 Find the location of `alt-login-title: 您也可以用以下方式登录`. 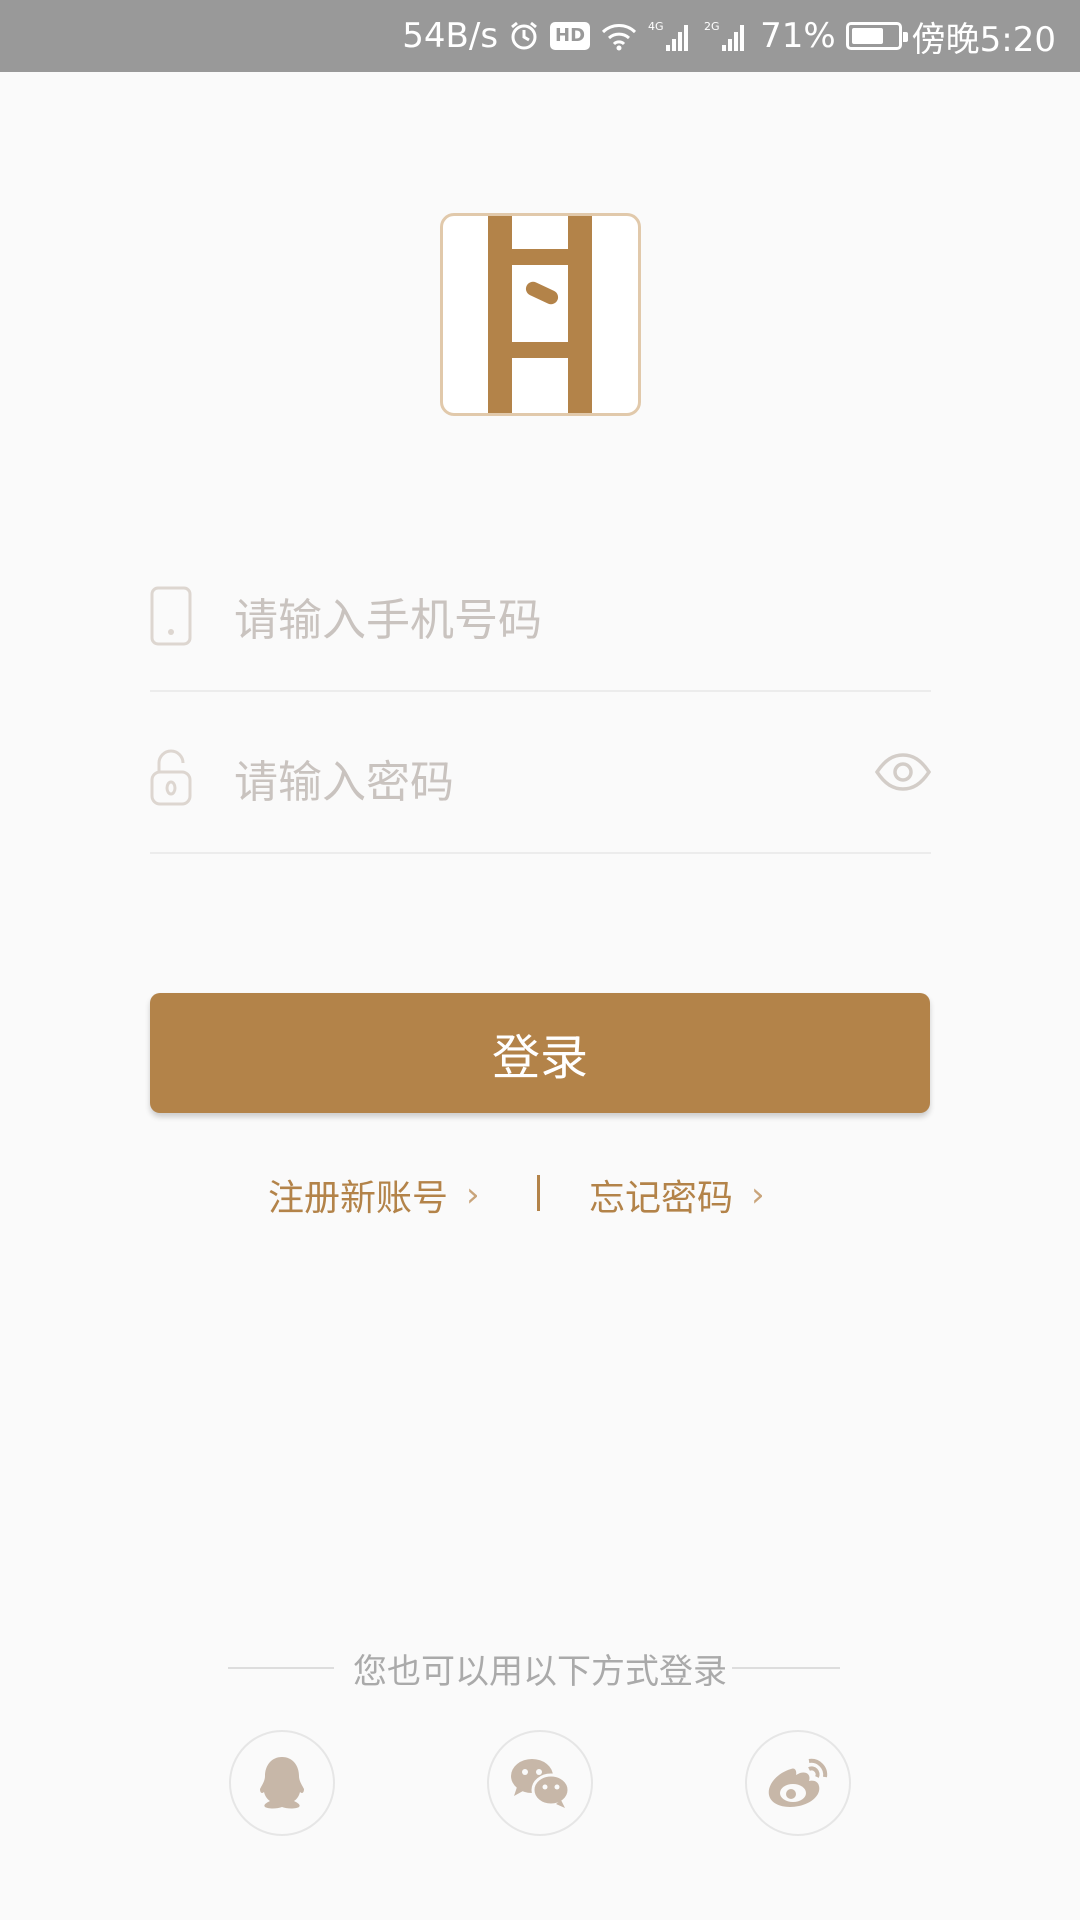

alt-login-title: 您也可以用以下方式登录 is located at coordinates (540, 1672).